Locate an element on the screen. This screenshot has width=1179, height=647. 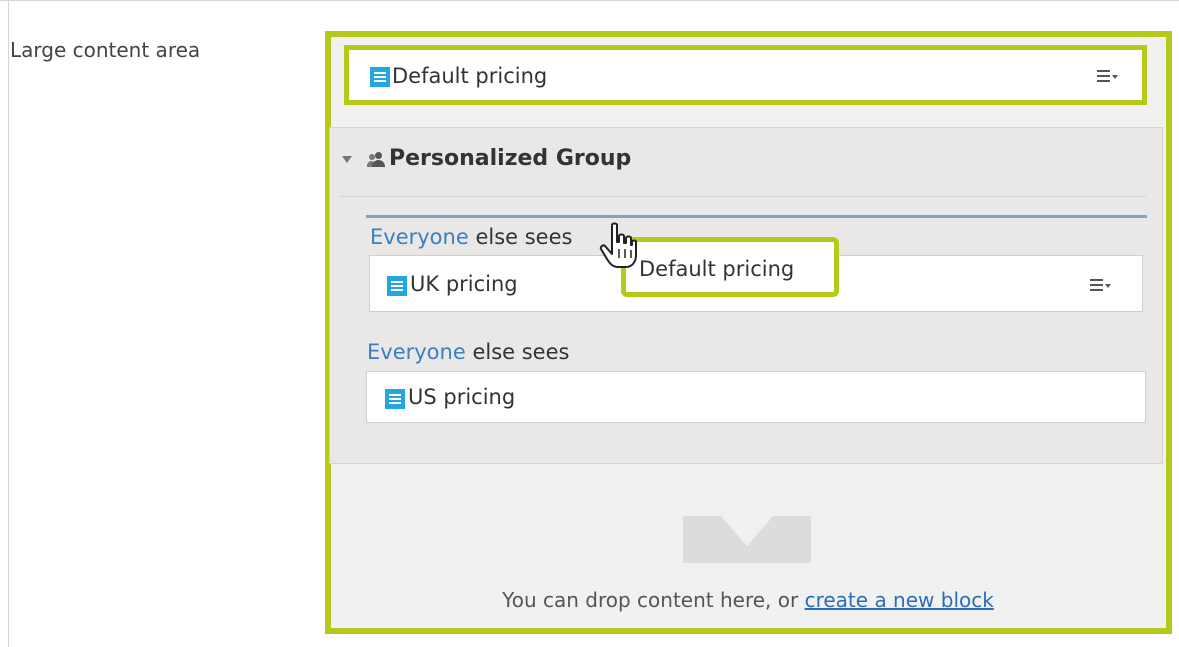
group-divider is located at coordinates (743, 196).